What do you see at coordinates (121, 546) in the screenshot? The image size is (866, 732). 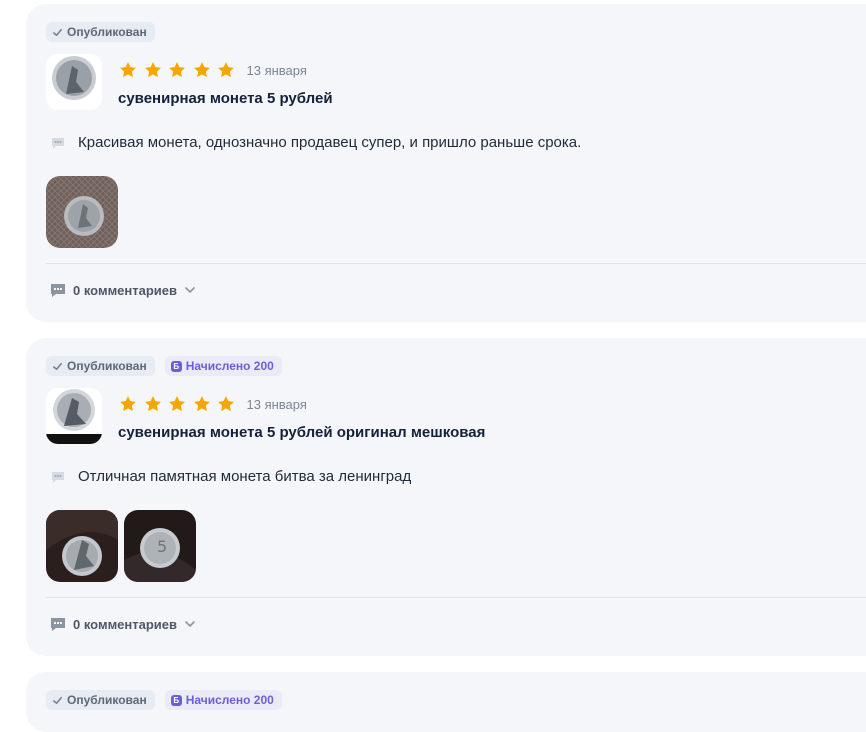 I see `review-photos: 5` at bounding box center [121, 546].